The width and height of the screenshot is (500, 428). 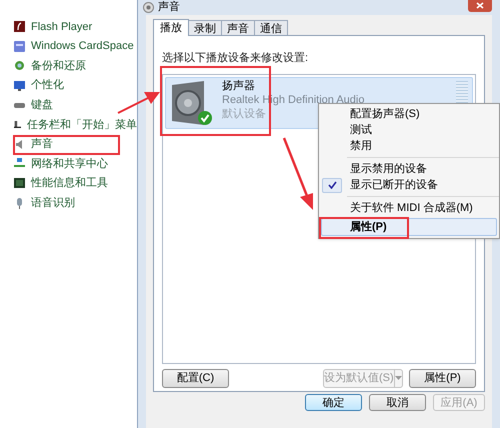 What do you see at coordinates (47, 85) in the screenshot?
I see `control-panel-link: 个性化` at bounding box center [47, 85].